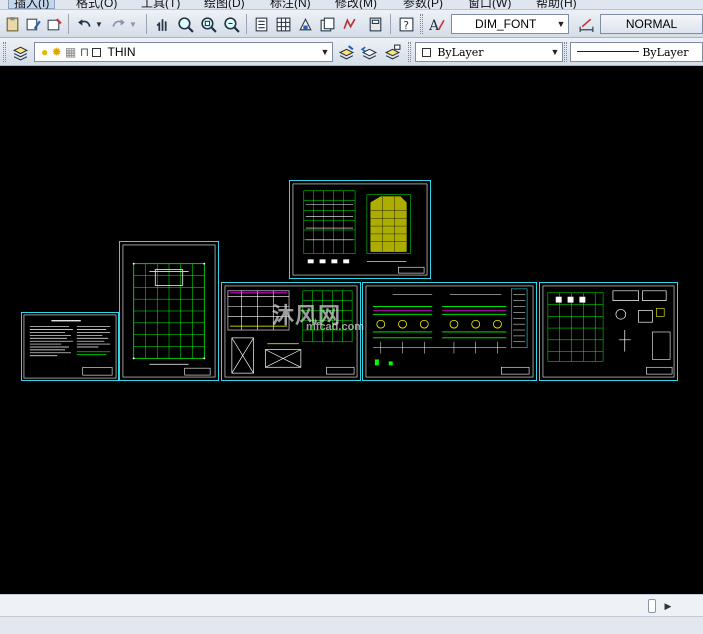 The image size is (703, 634). What do you see at coordinates (489, 4) in the screenshot?
I see `menu-window: 窗口(W)` at bounding box center [489, 4].